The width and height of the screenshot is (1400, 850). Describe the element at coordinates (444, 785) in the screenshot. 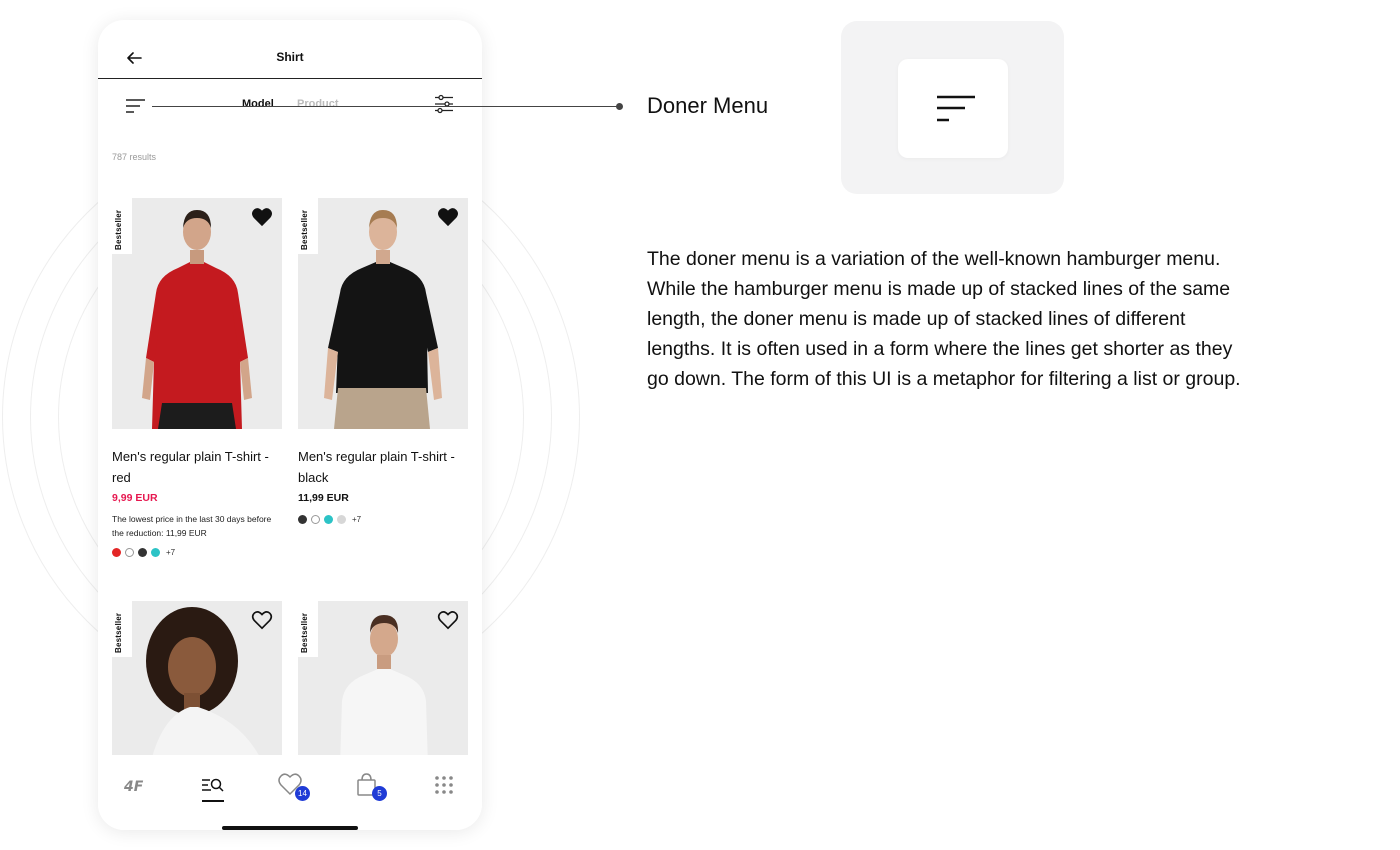

I see `grid-menu-icon` at that location.